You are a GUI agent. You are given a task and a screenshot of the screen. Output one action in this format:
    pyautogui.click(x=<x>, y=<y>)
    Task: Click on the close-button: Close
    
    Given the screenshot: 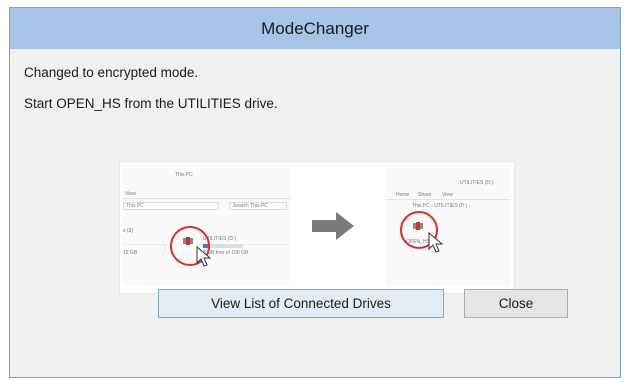 What is the action you would take?
    pyautogui.click(x=516, y=303)
    